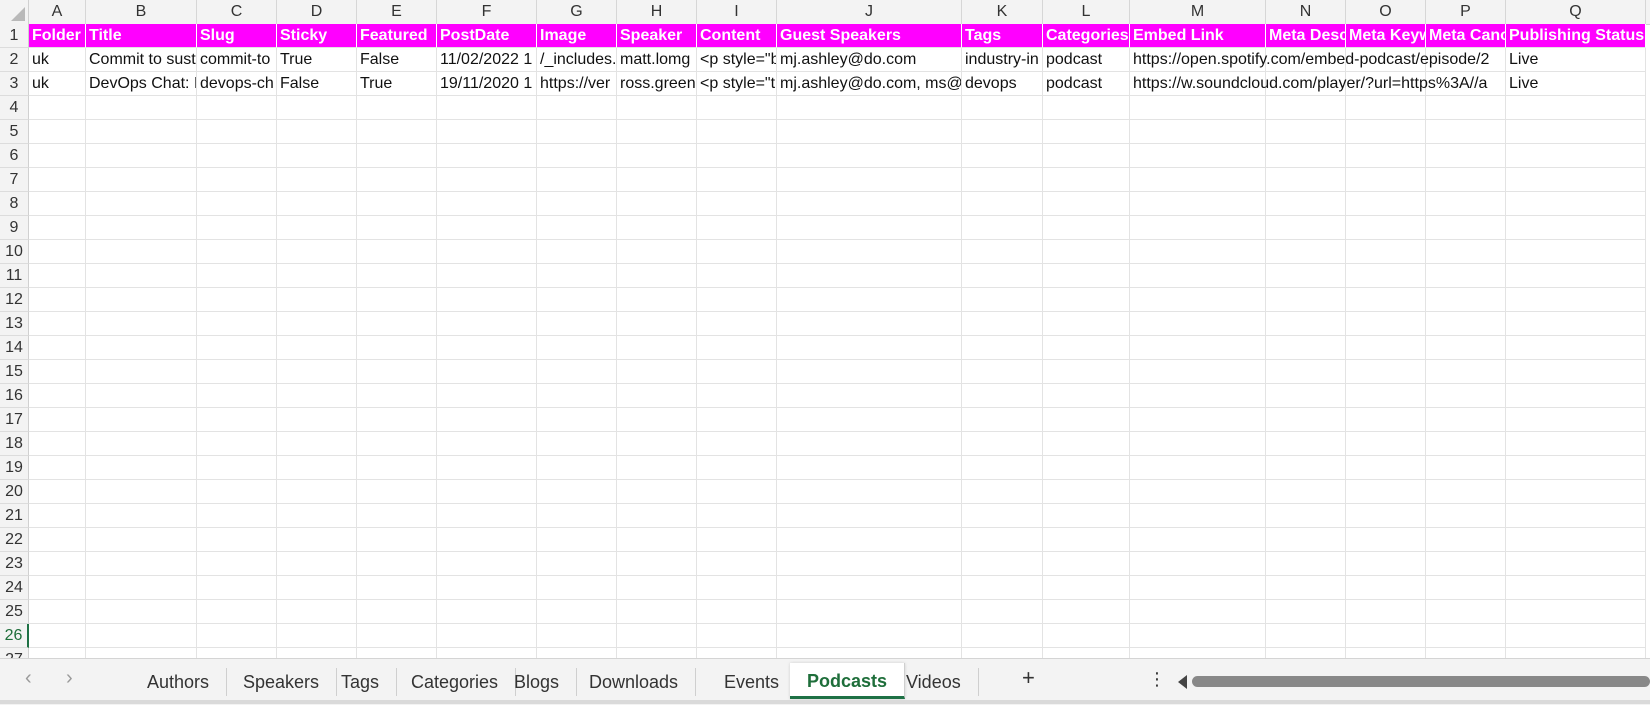  What do you see at coordinates (14, 348) in the screenshot?
I see `row-header: 14` at bounding box center [14, 348].